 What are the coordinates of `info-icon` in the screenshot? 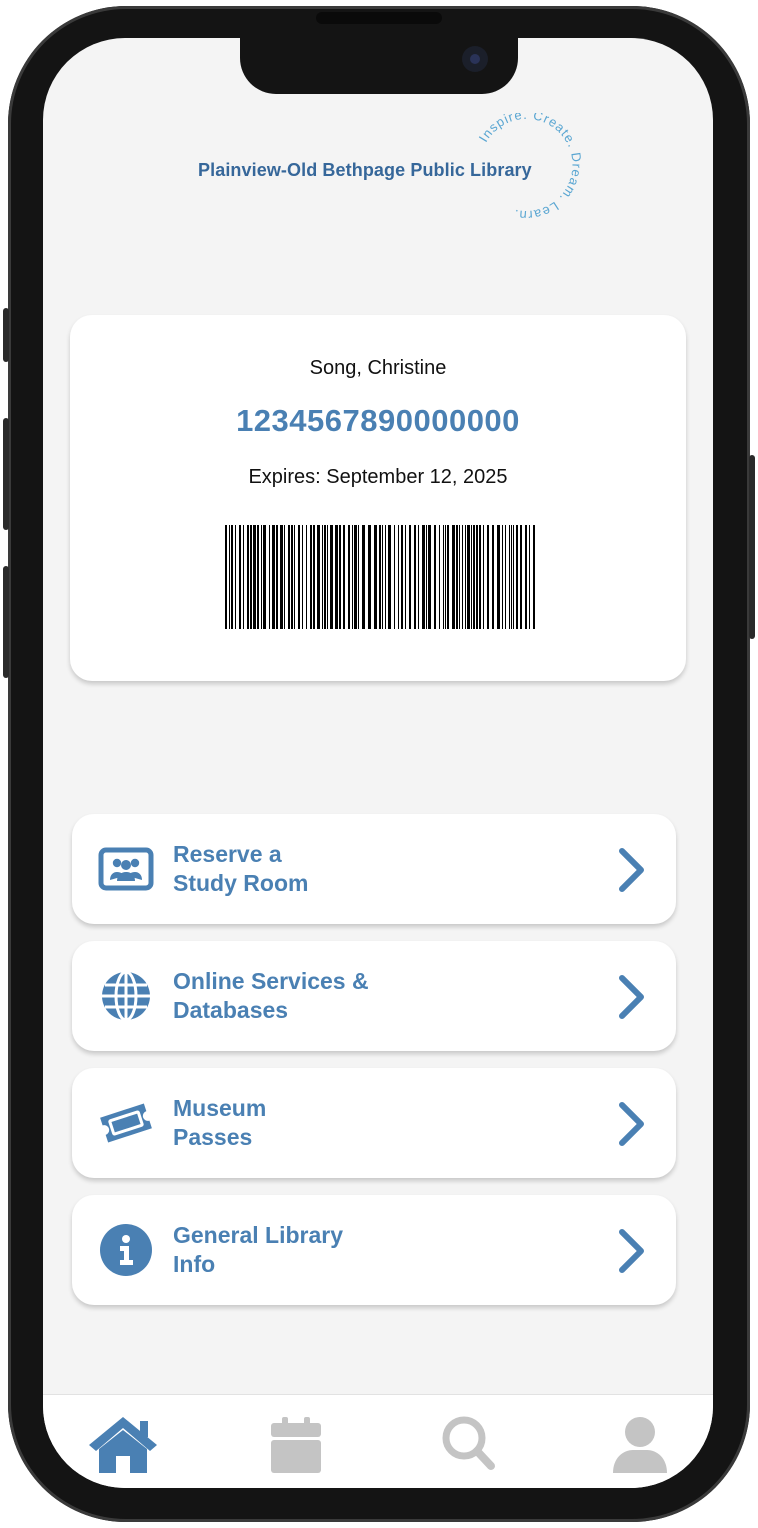 It's located at (126, 1250).